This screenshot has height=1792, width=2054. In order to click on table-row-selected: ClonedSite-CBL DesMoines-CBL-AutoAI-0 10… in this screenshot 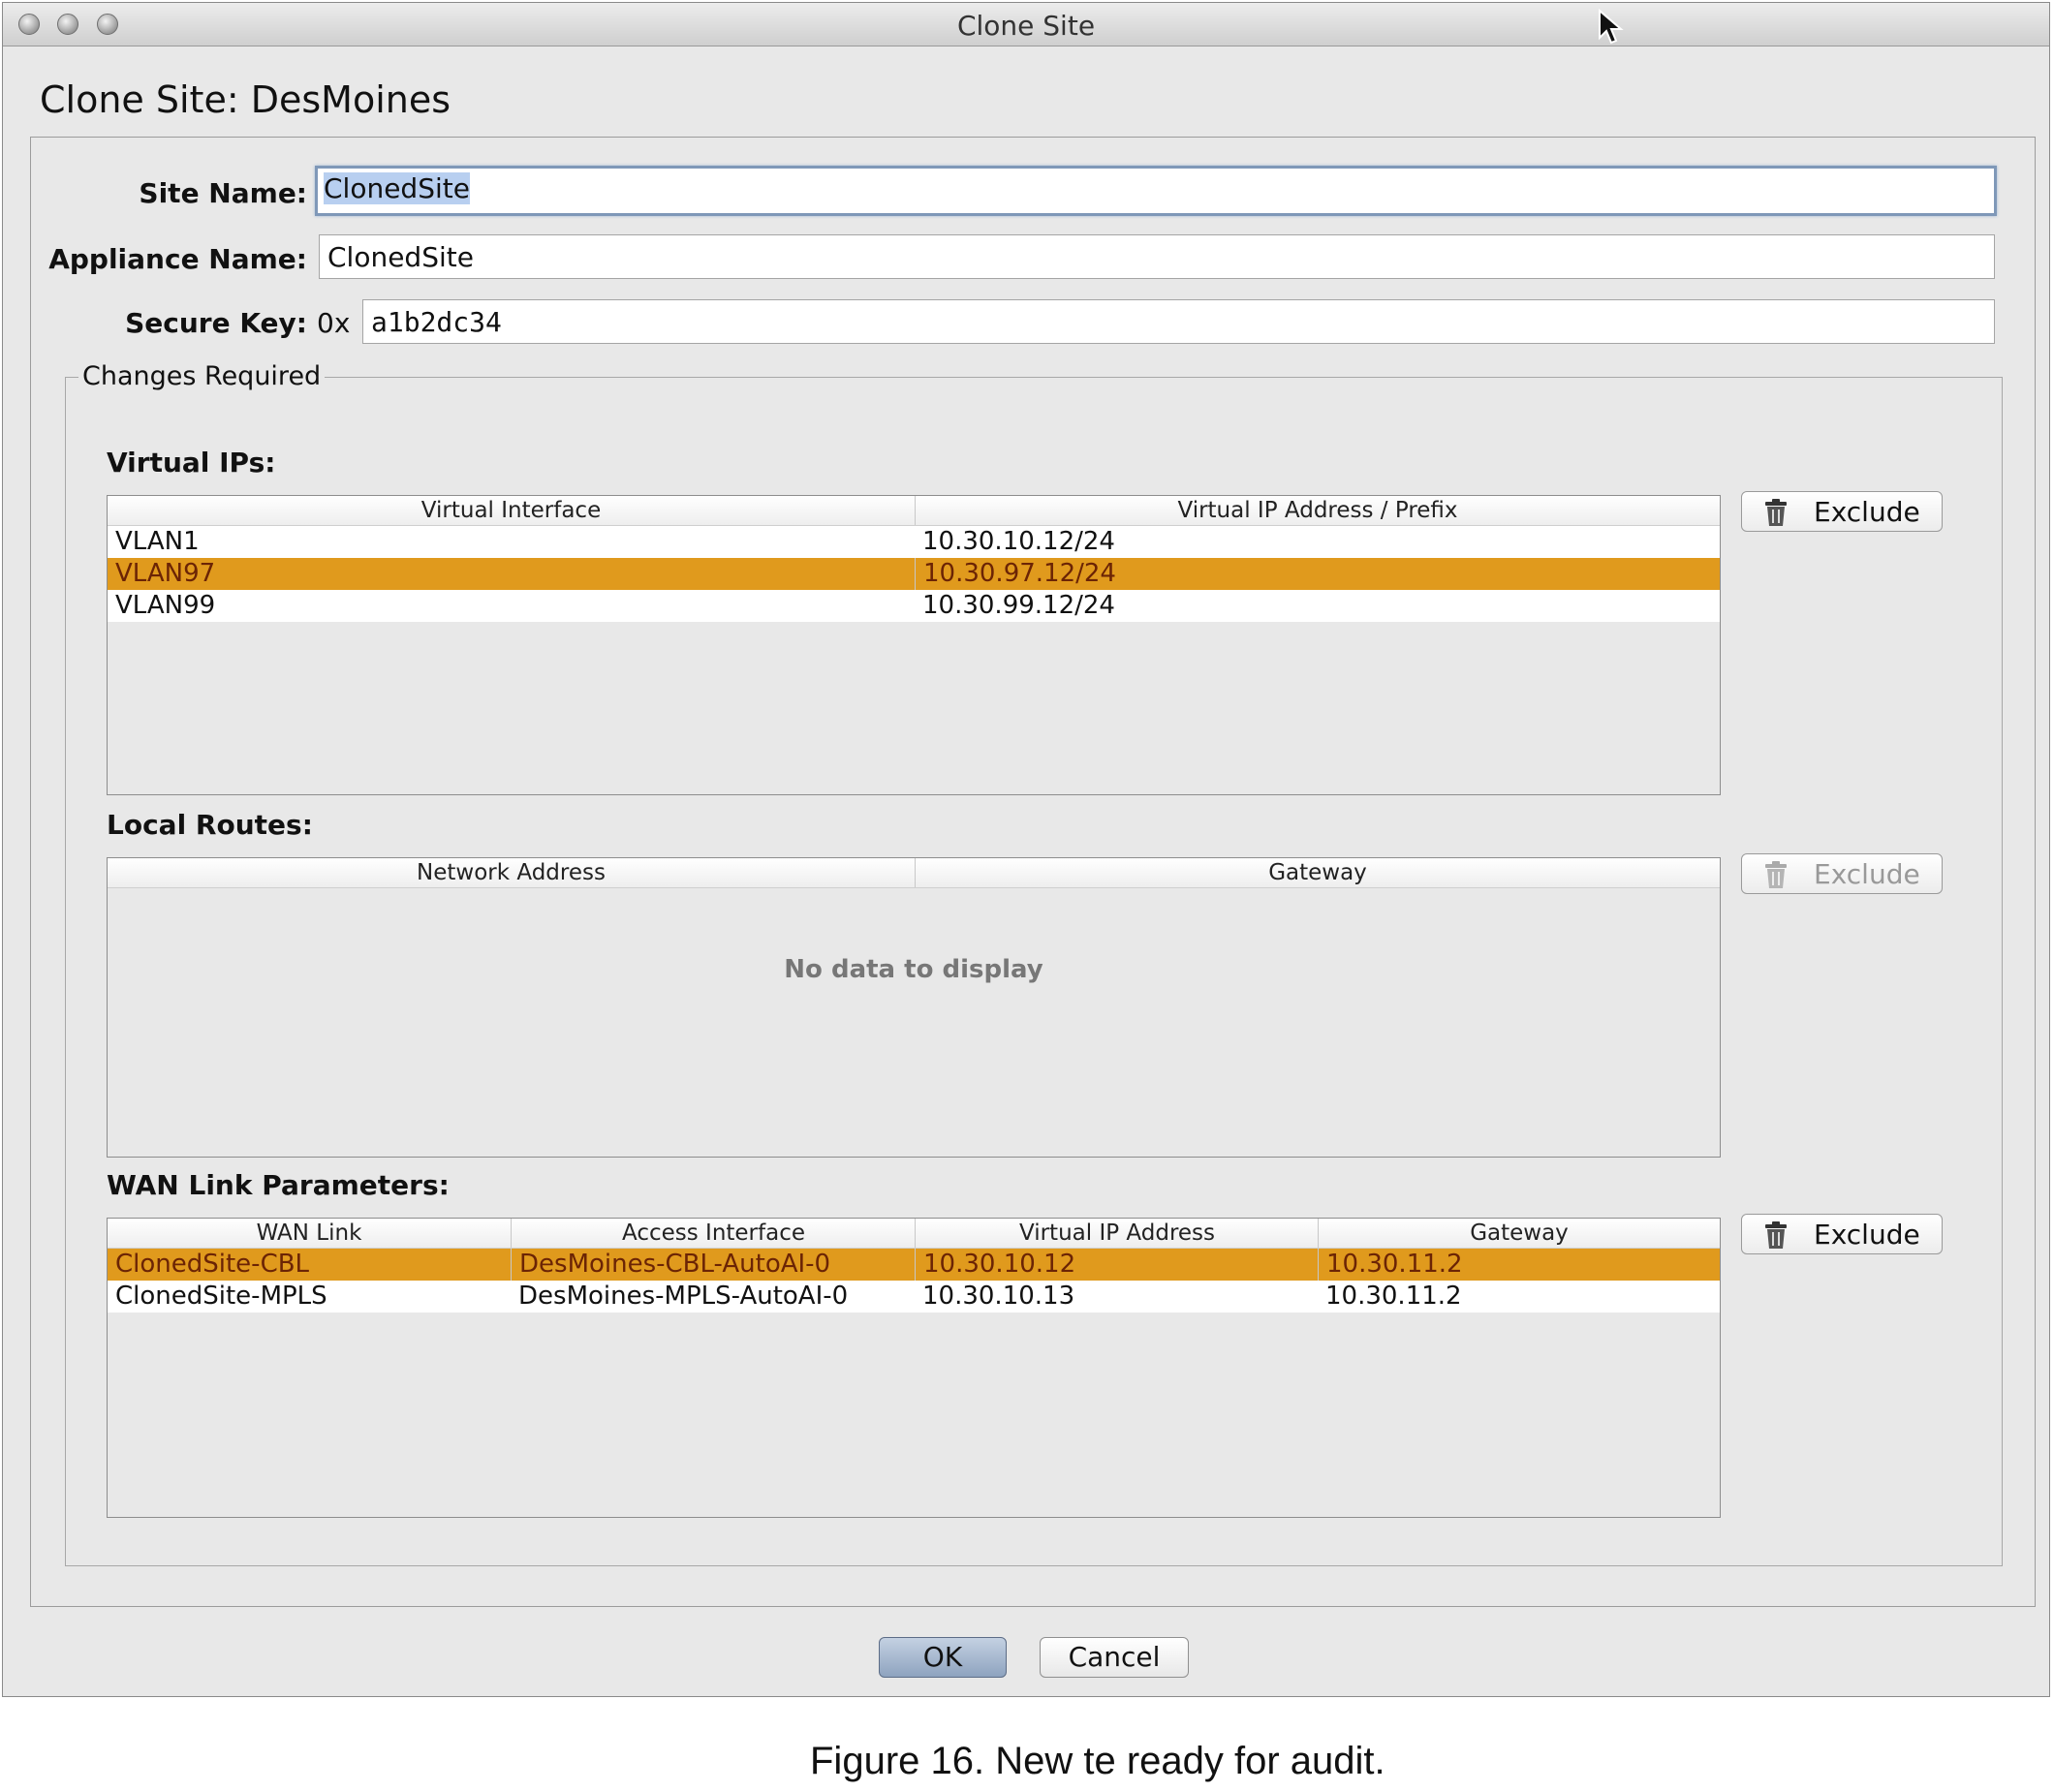, I will do `click(914, 1265)`.